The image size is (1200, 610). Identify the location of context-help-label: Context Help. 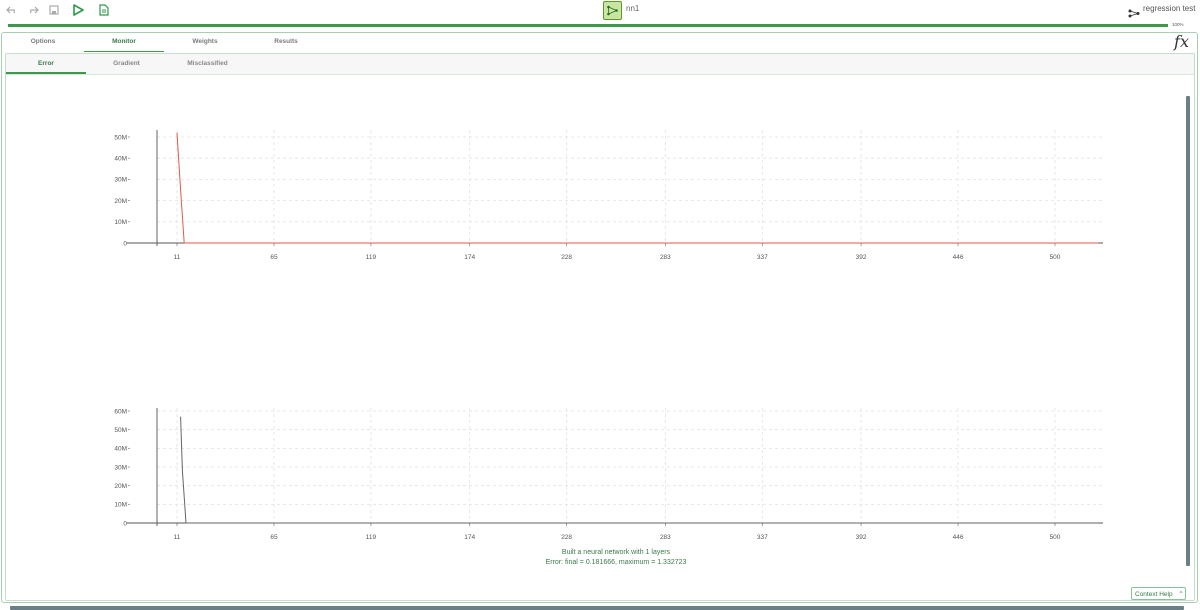
(1154, 594).